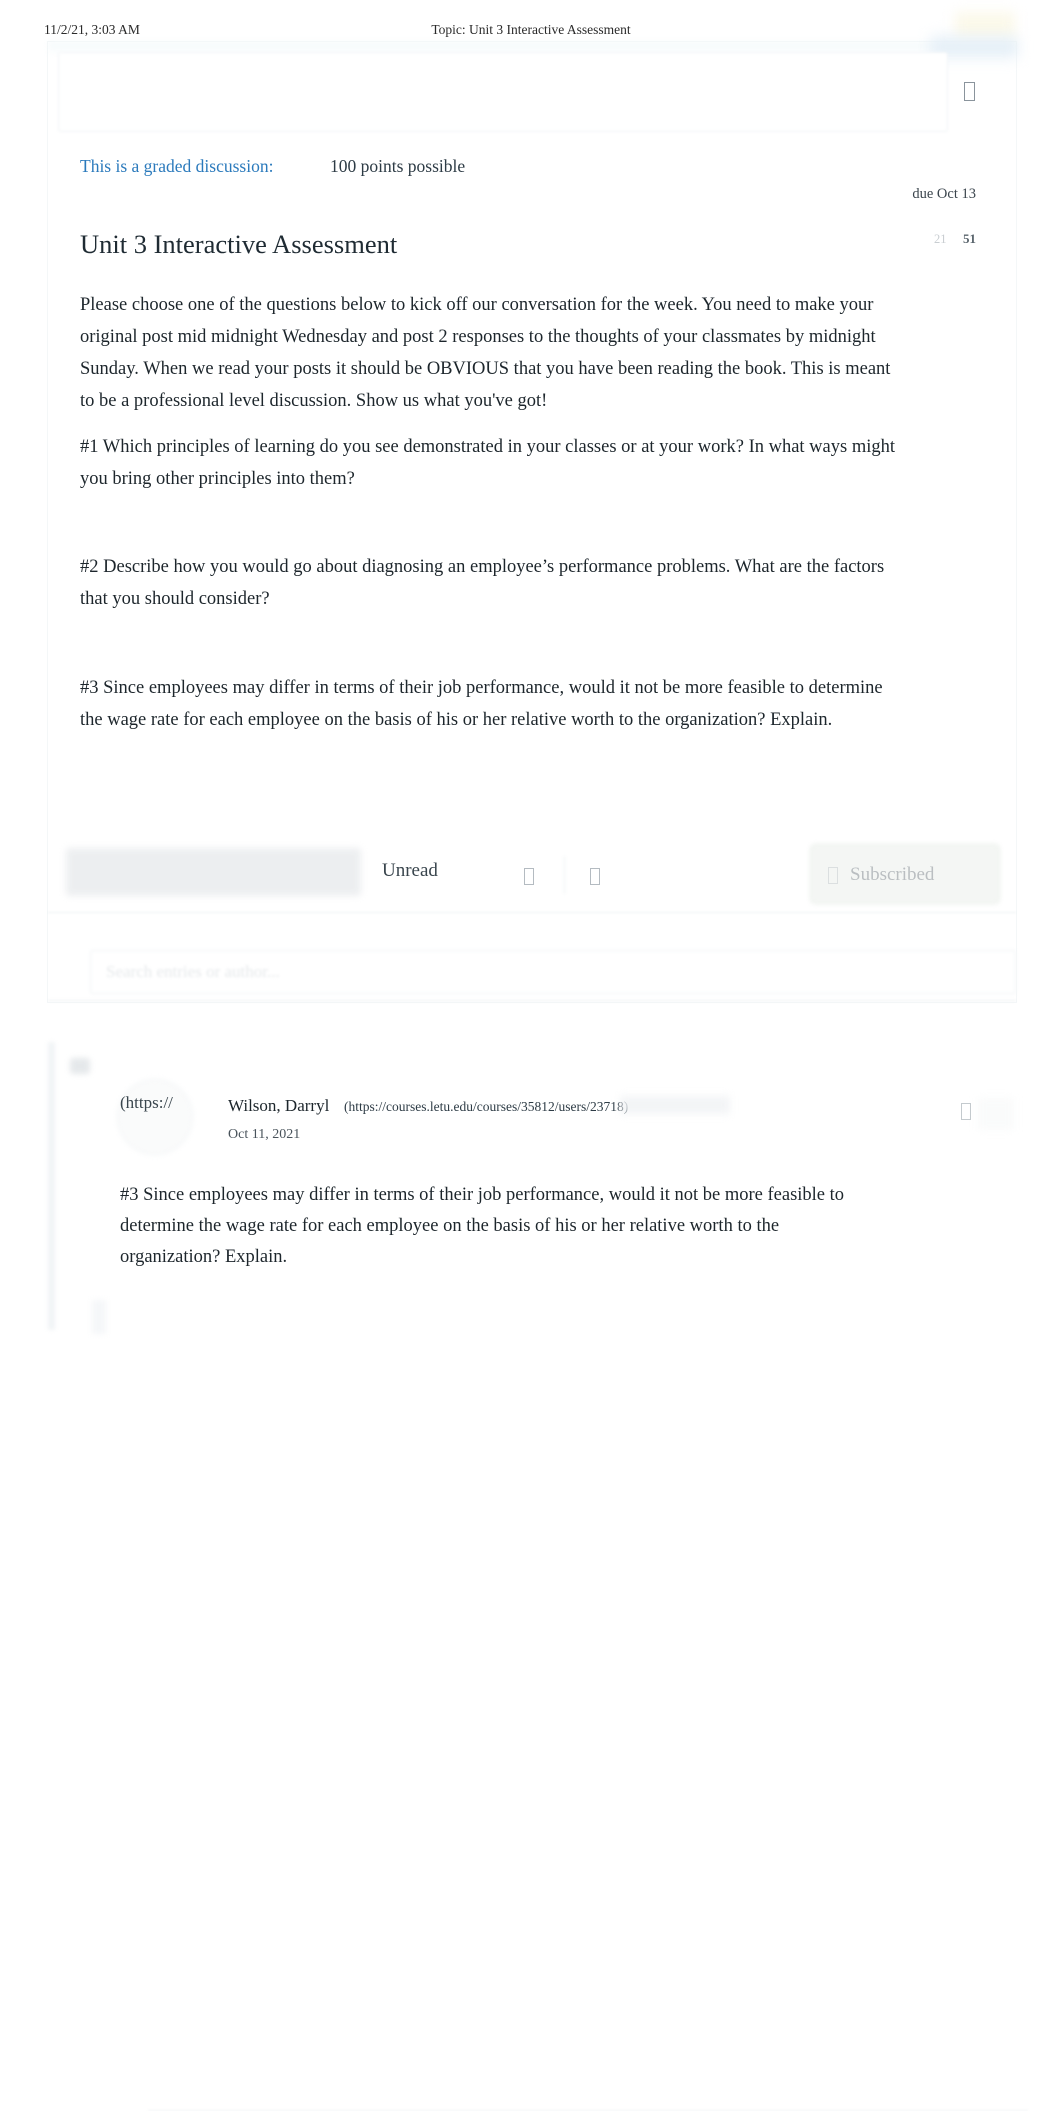 The height and width of the screenshot is (2111, 1062). I want to click on avatar, so click(155, 1117).